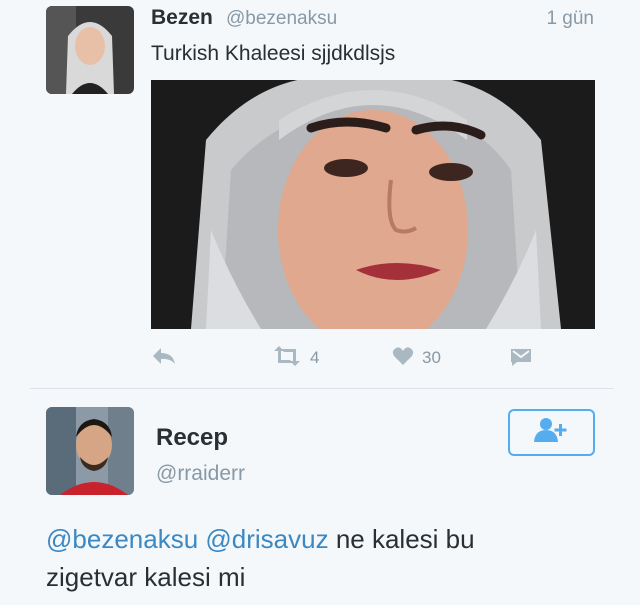  I want to click on retweet-button: 4, so click(295, 358).